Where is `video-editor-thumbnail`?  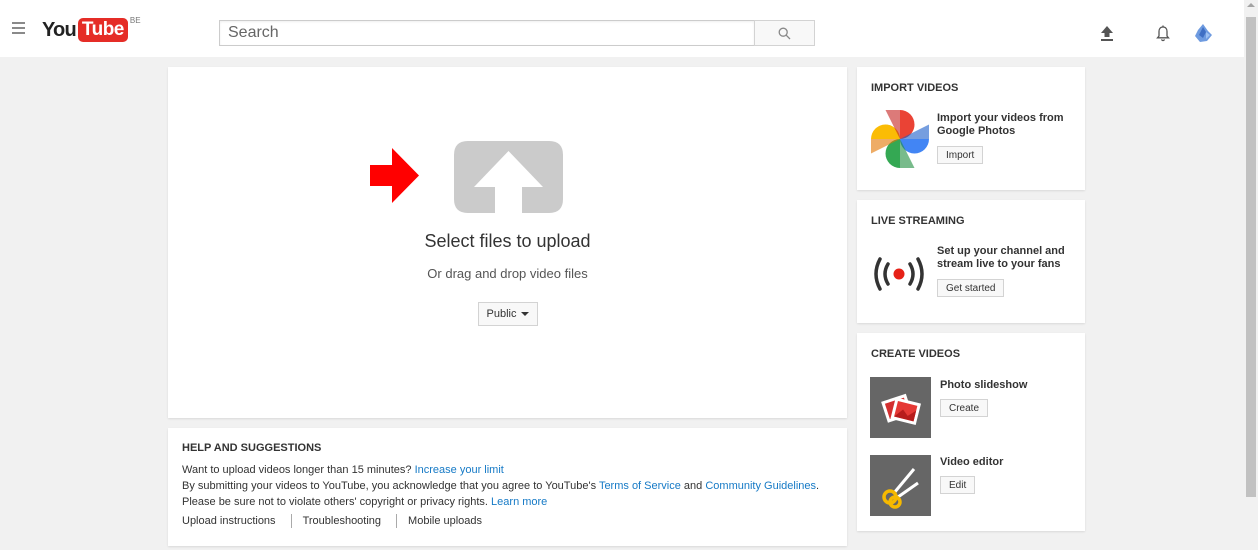 video-editor-thumbnail is located at coordinates (900, 485).